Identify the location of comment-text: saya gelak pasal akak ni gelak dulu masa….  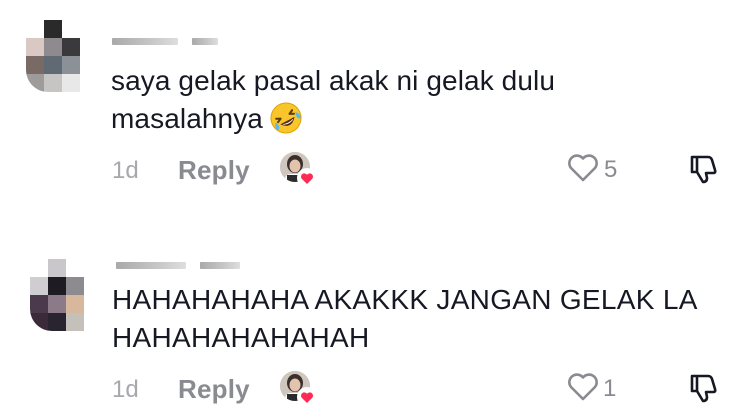
(381, 100).